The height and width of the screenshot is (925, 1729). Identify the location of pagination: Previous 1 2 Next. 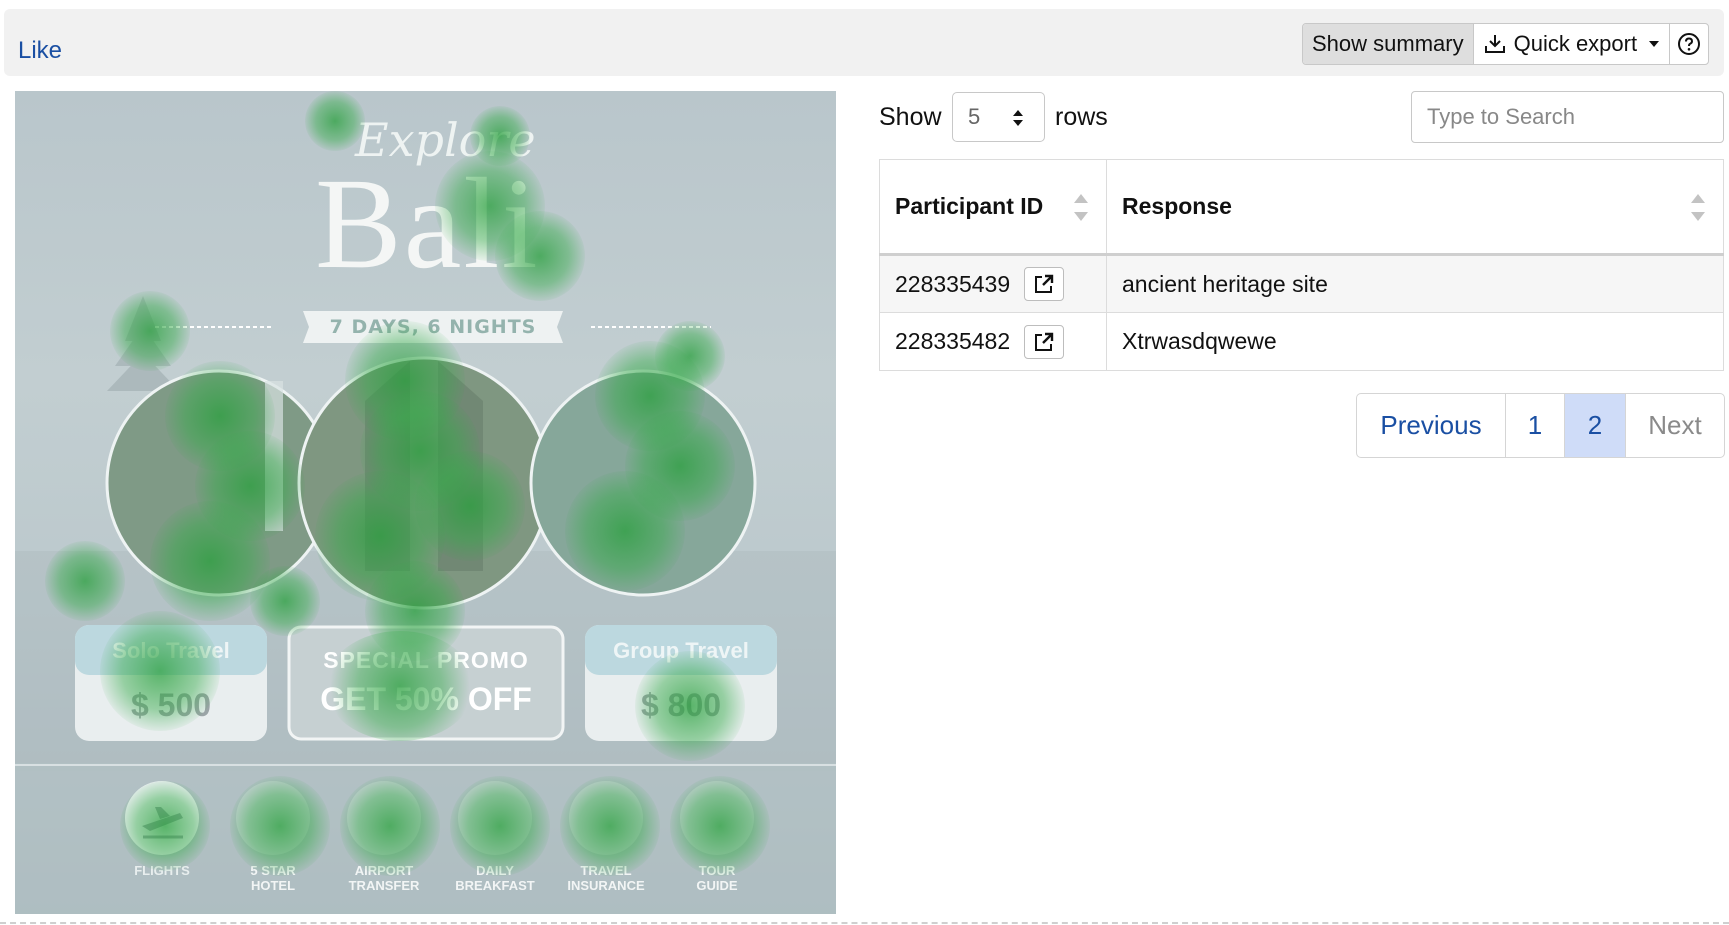
(1540, 425).